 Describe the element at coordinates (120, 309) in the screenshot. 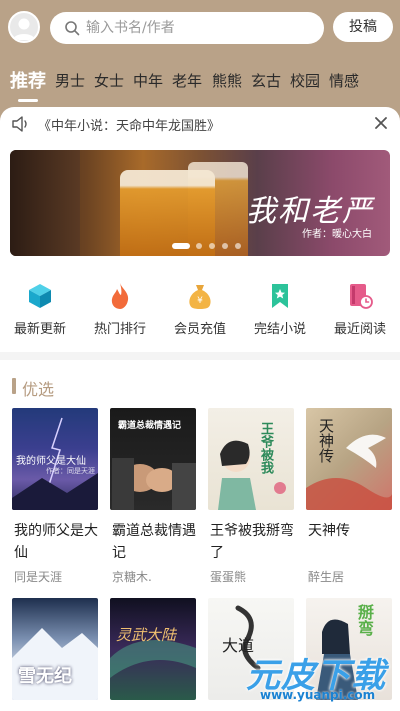

I see `shortcut-hot-ranking: 热门排行` at that location.